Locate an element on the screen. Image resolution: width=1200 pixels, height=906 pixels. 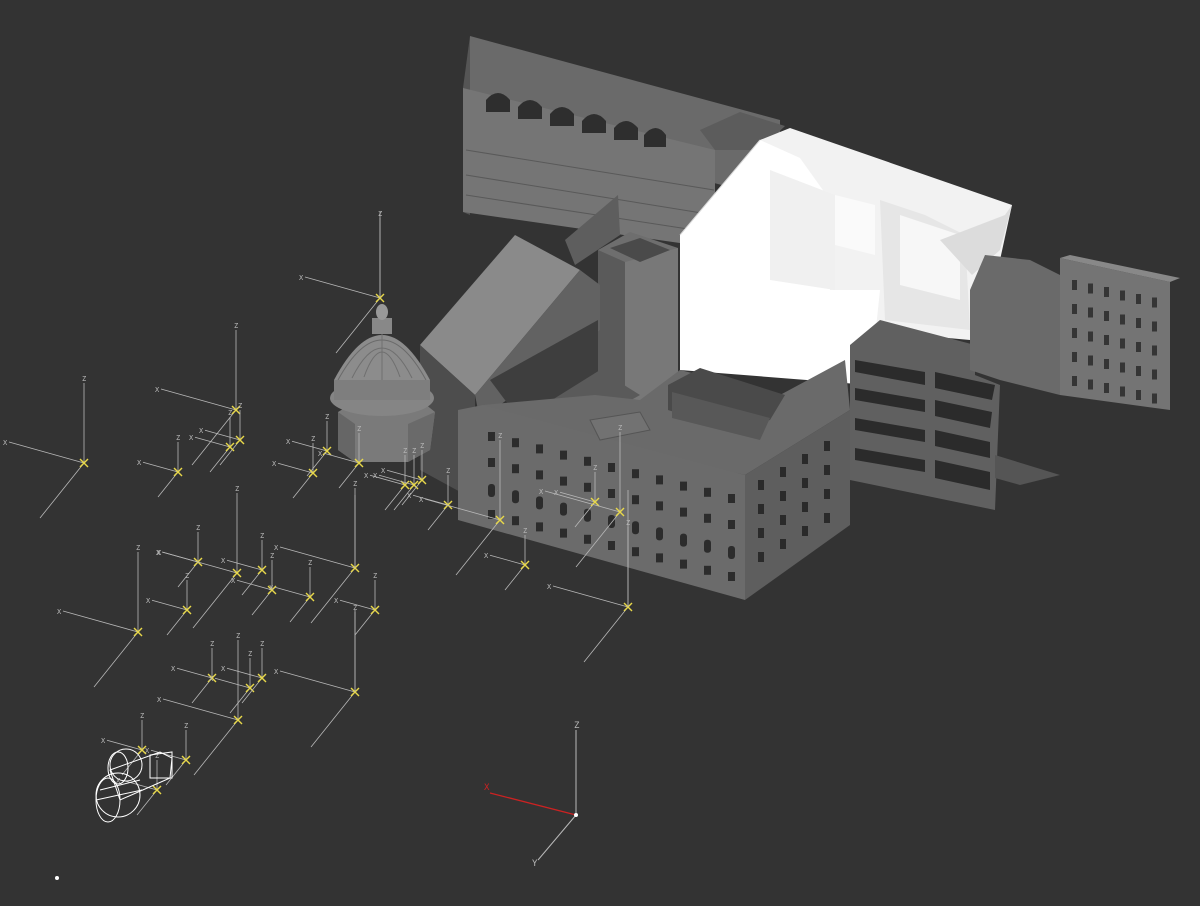
right-facade-building is located at coordinates (1075, 332).